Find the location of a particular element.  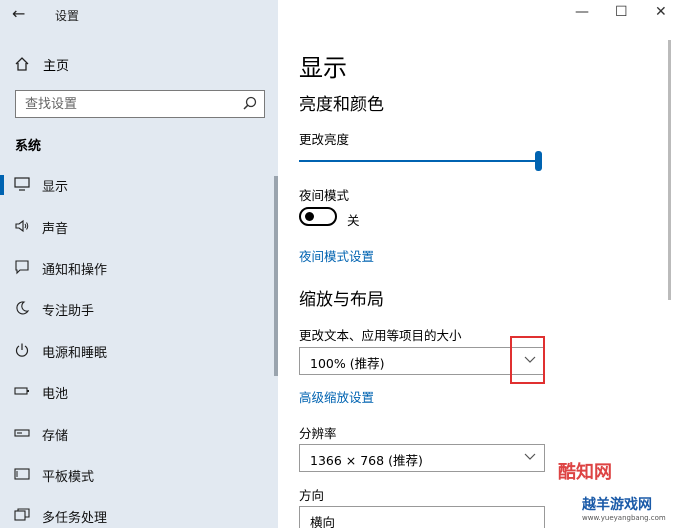

sidebar-item-label: 声音 is located at coordinates (55, 229).